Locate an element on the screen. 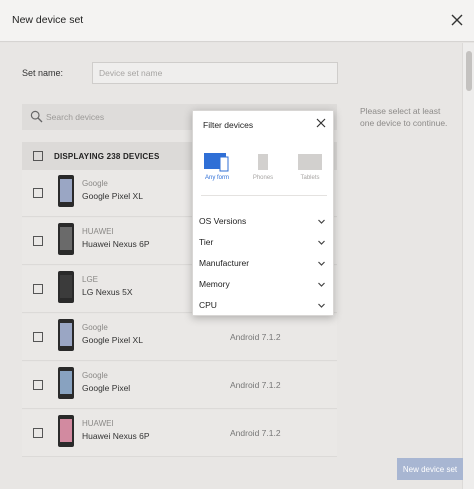 This screenshot has width=474, height=489. device-count-label: DISPLAYING 238 DEVICES is located at coordinates (107, 156).